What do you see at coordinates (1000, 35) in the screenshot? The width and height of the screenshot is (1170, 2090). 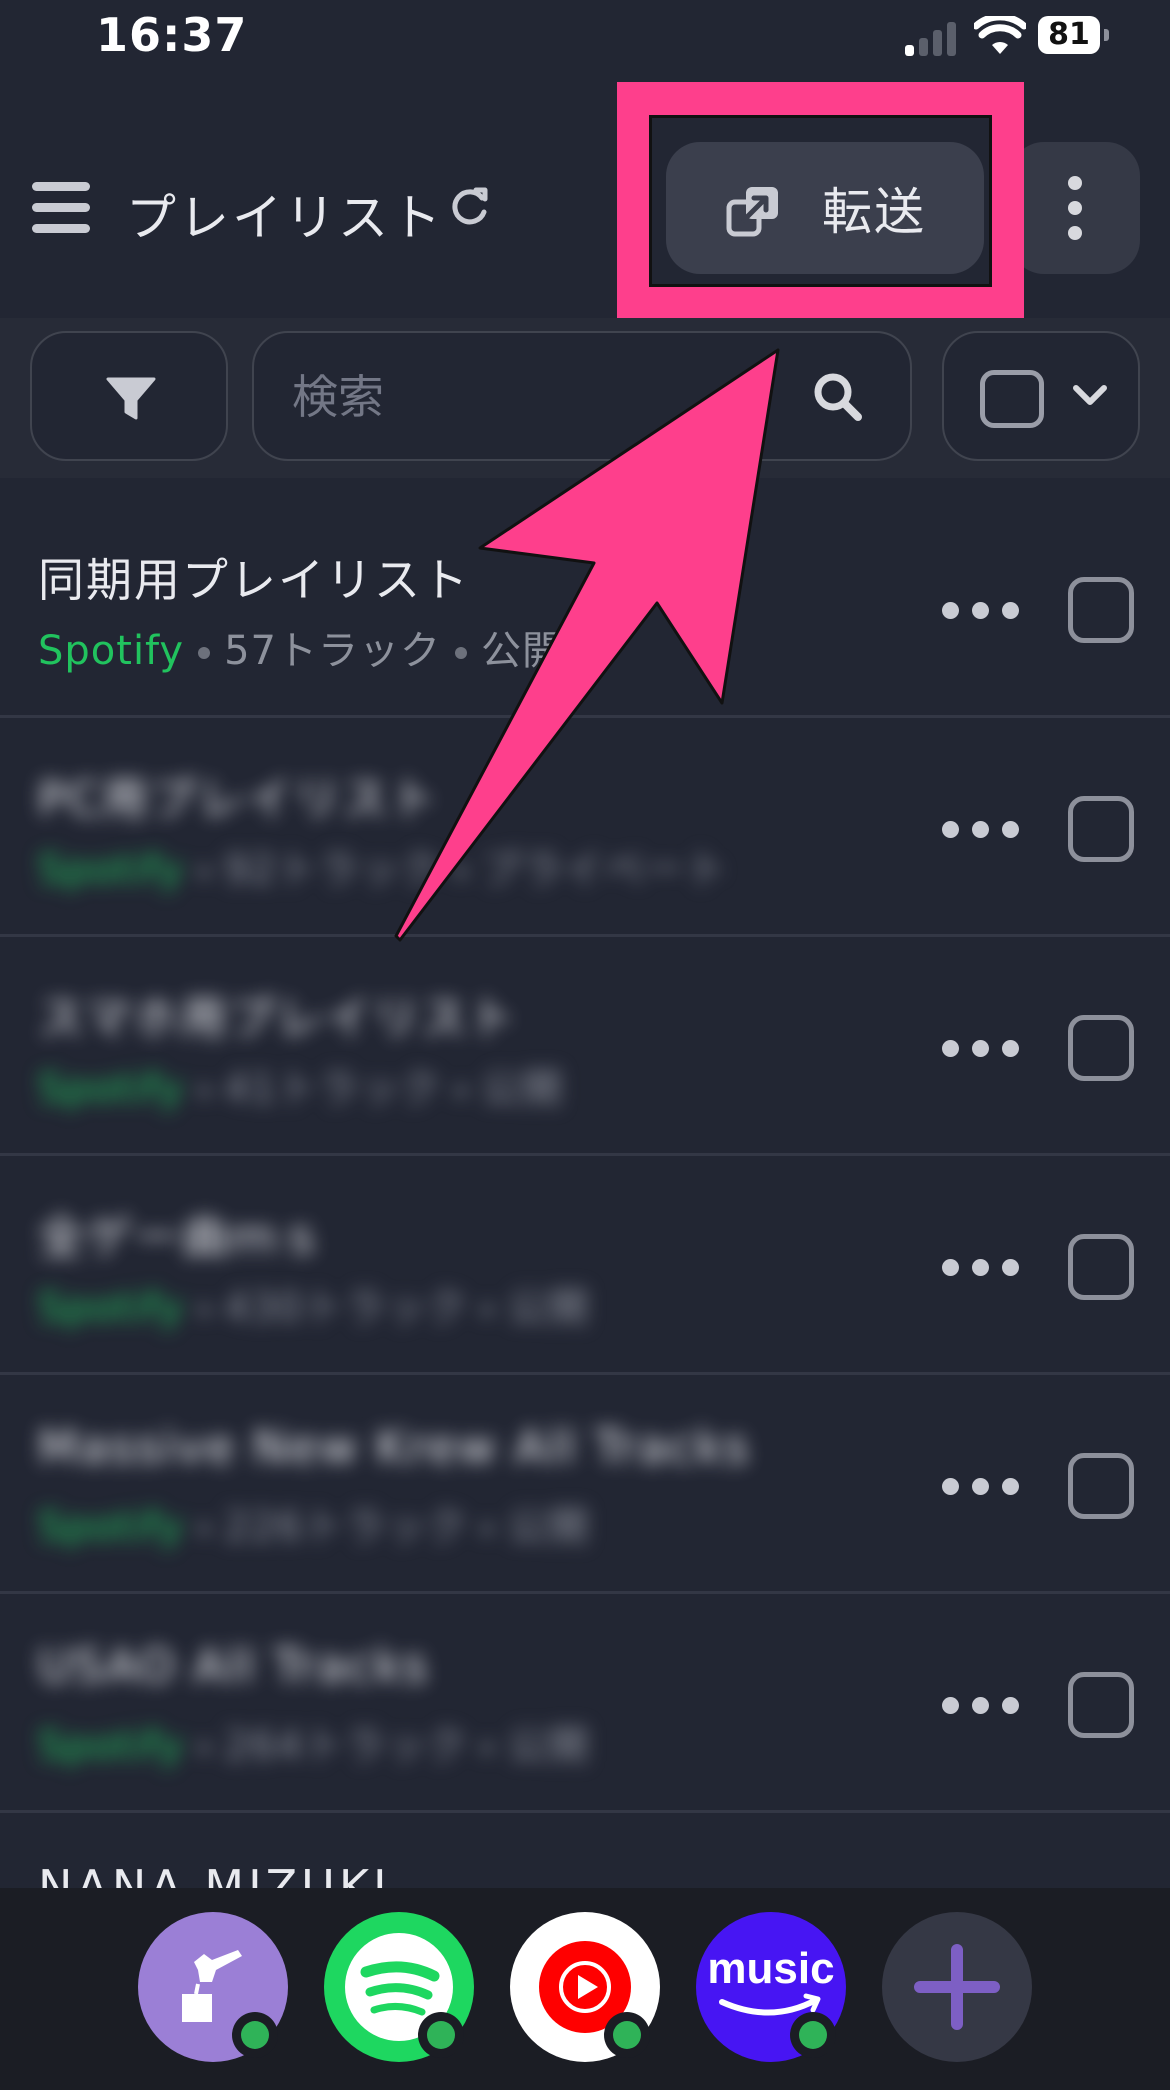 I see `wifi-icon` at bounding box center [1000, 35].